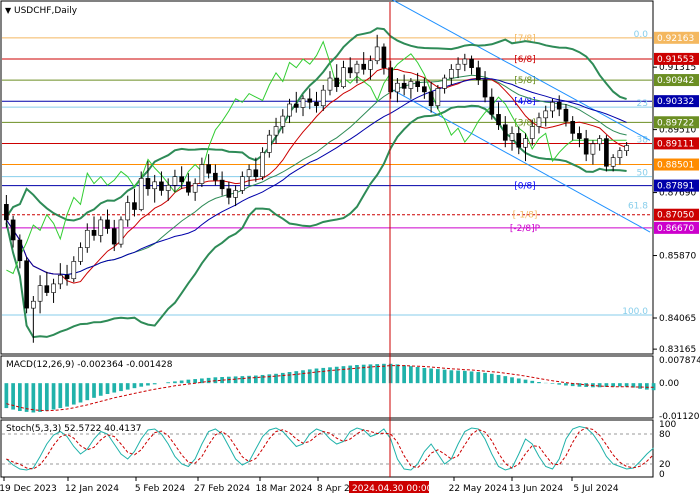  Describe the element at coordinates (665, 465) in the screenshot. I see `stoch-tick-label: 20` at that location.